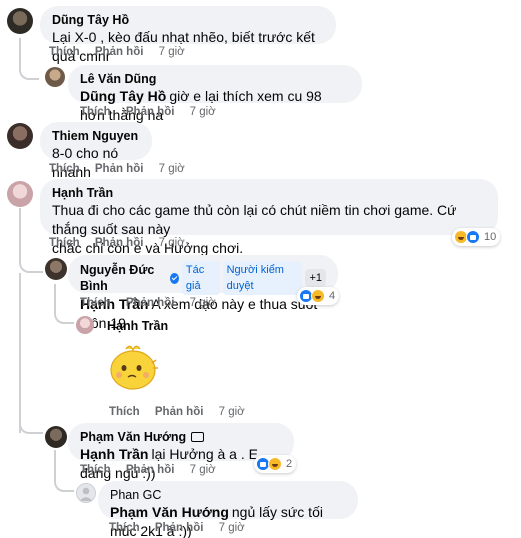 This screenshot has width=521, height=538. I want to click on comment-author: Thiem Nguyen, so click(96, 136).